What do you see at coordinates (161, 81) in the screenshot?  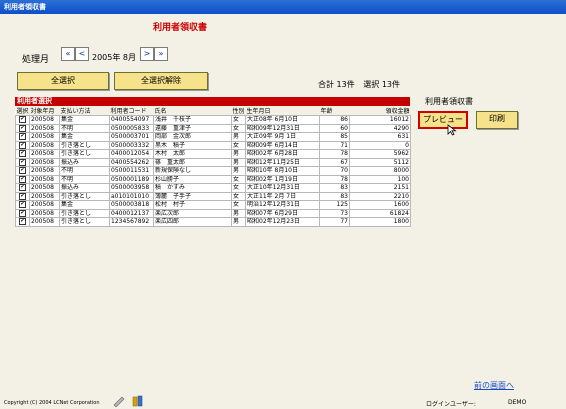 I see `deselect-all-button: 全選択解除` at bounding box center [161, 81].